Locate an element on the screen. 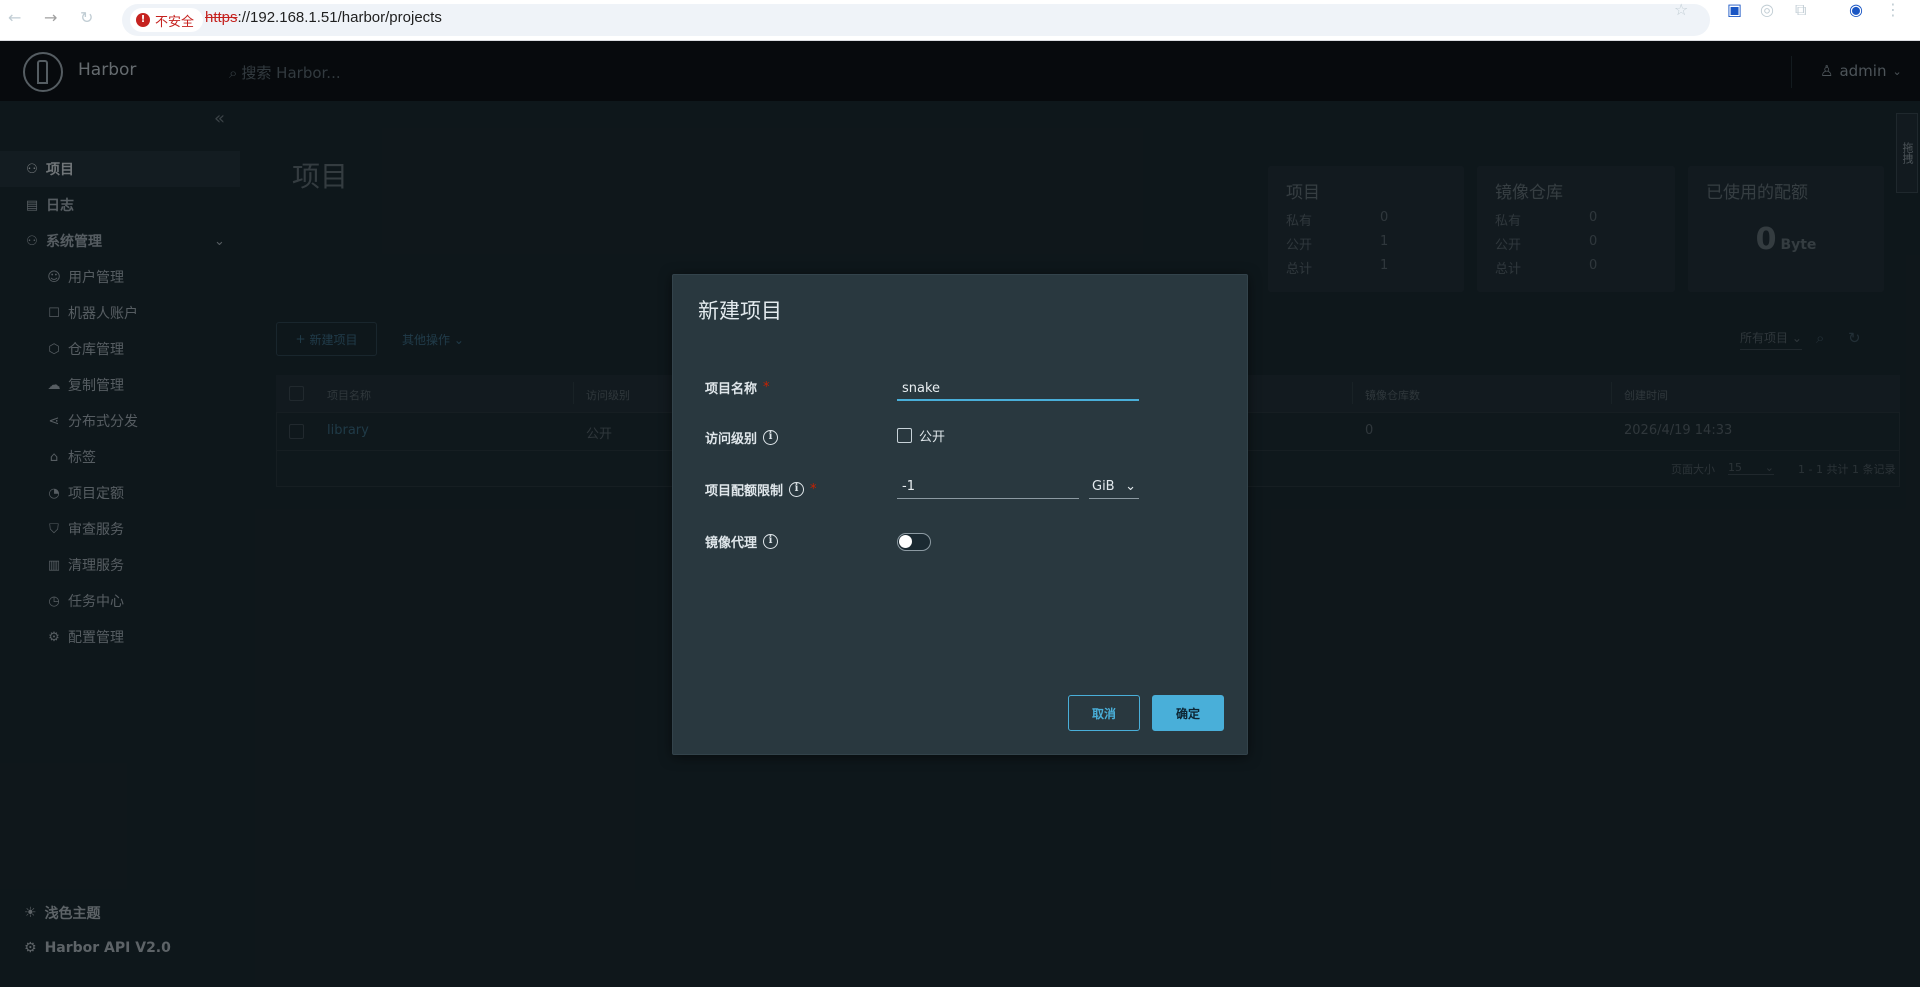 The height and width of the screenshot is (987, 1920). forward-icon: → is located at coordinates (50, 17).